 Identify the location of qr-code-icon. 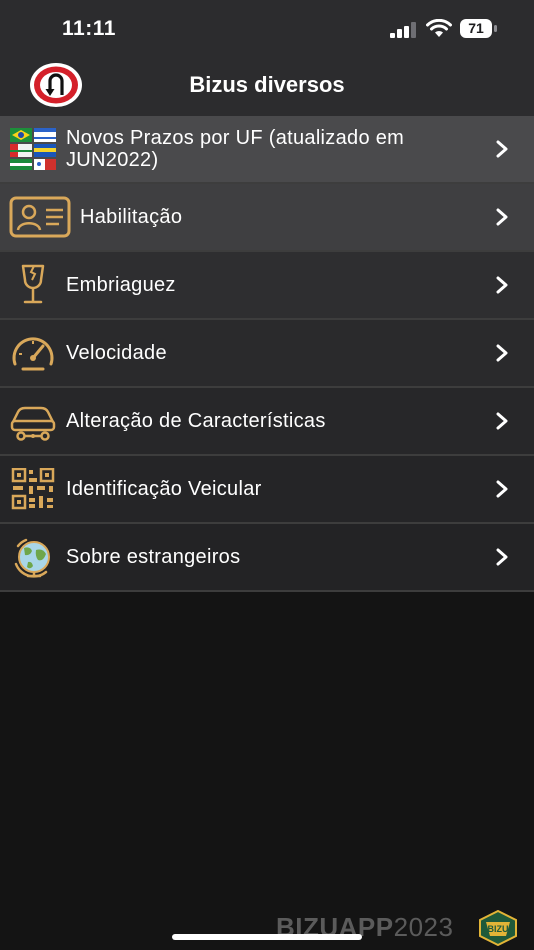
(33, 489).